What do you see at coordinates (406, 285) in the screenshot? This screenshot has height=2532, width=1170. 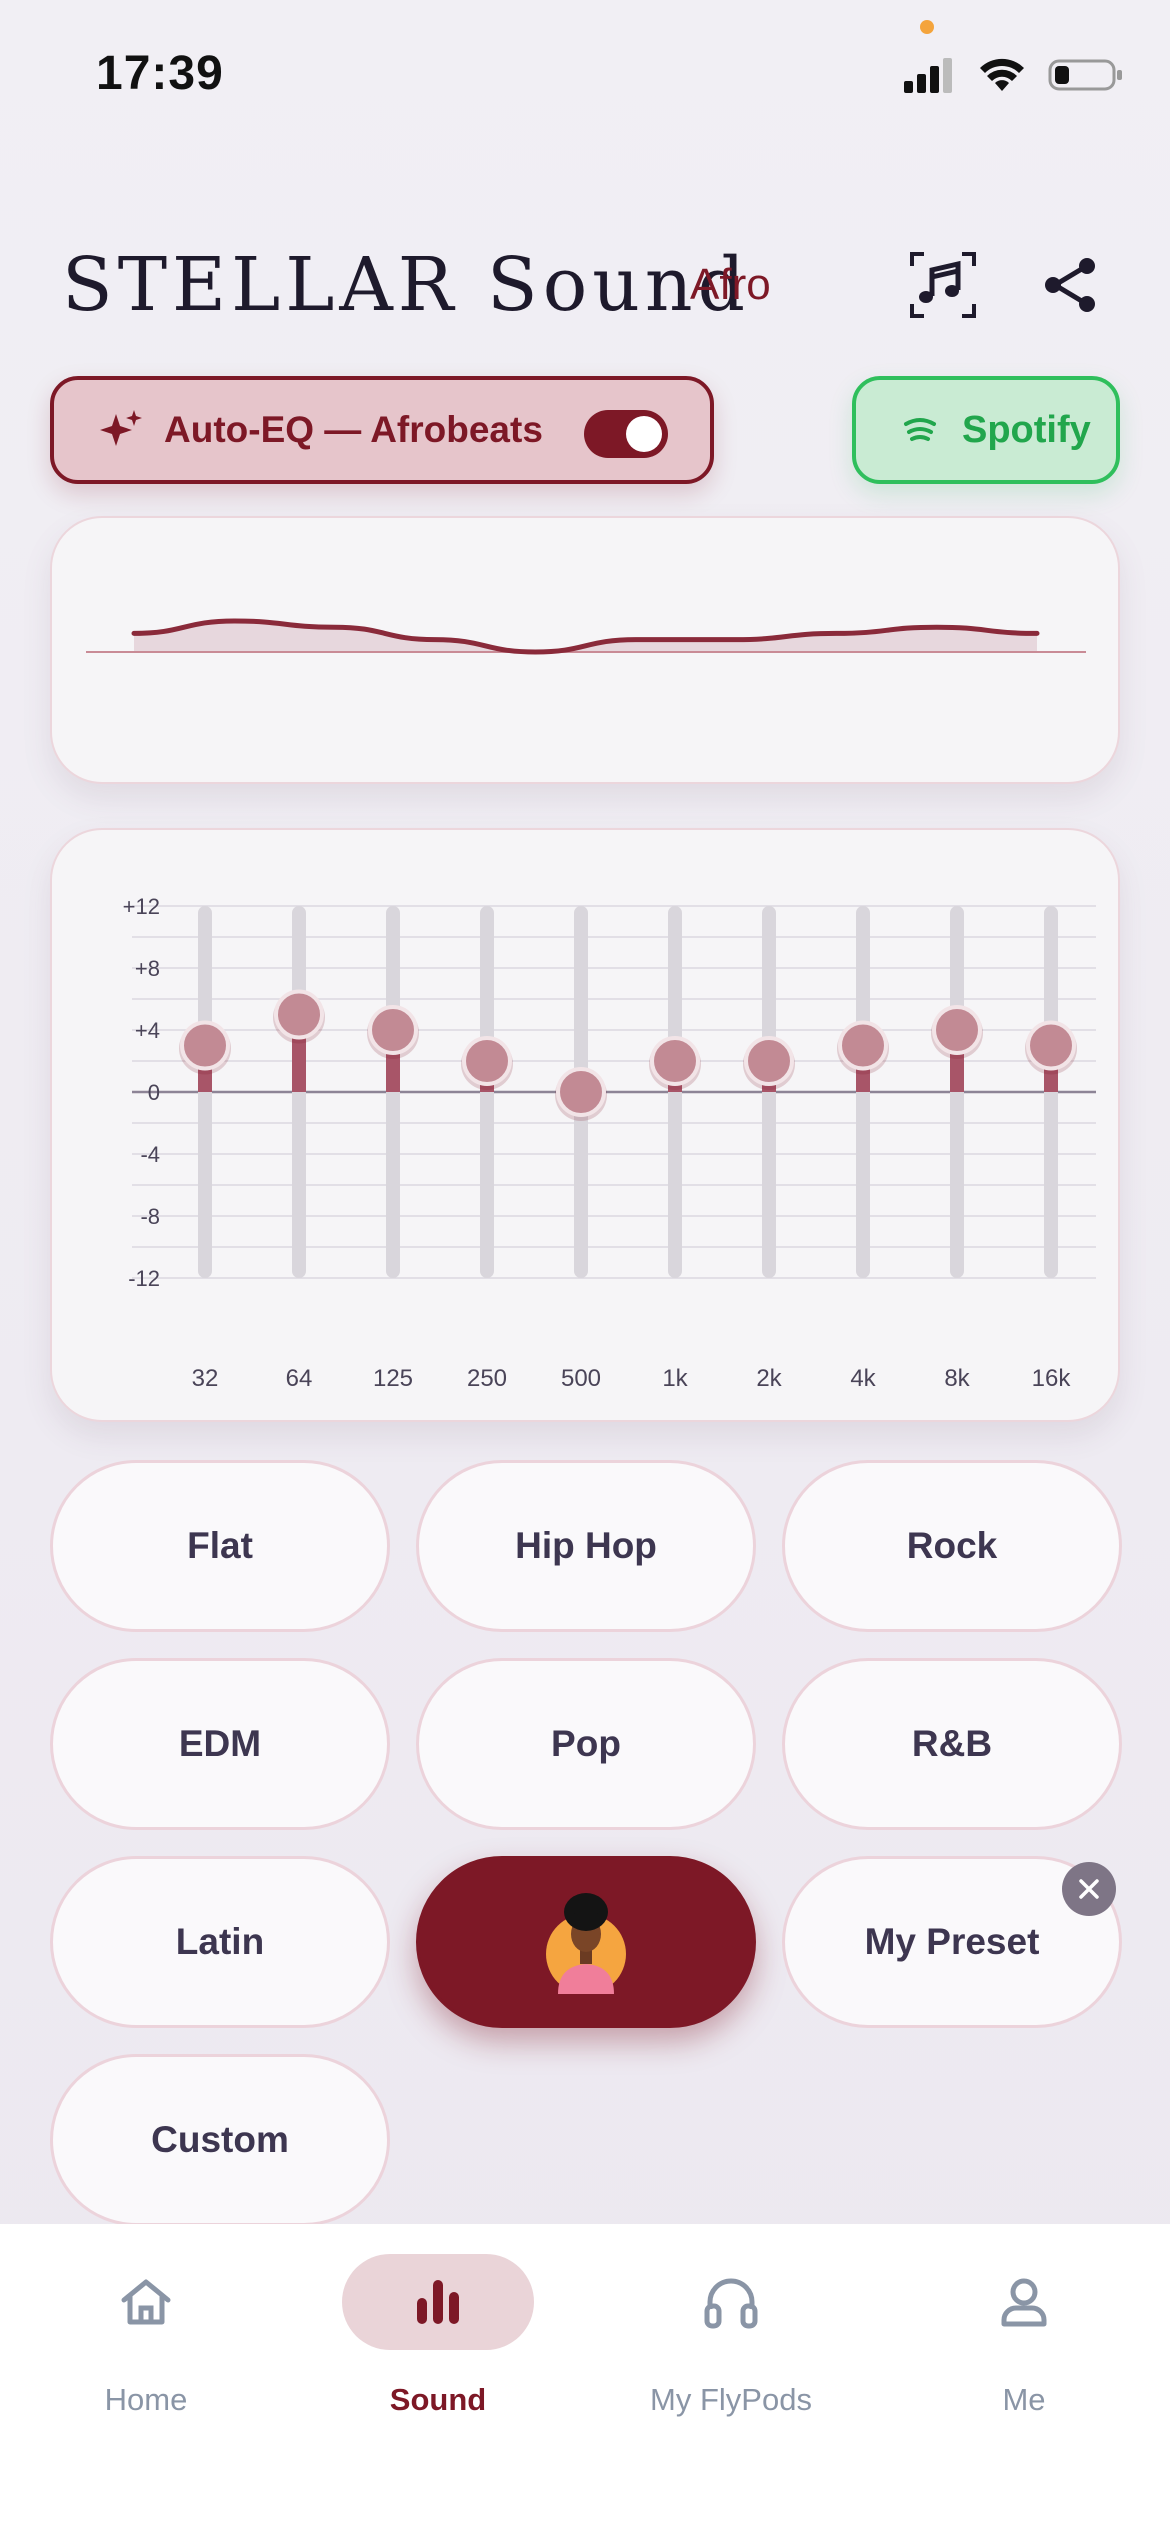 I see `page-title: STELLAR Sound` at bounding box center [406, 285].